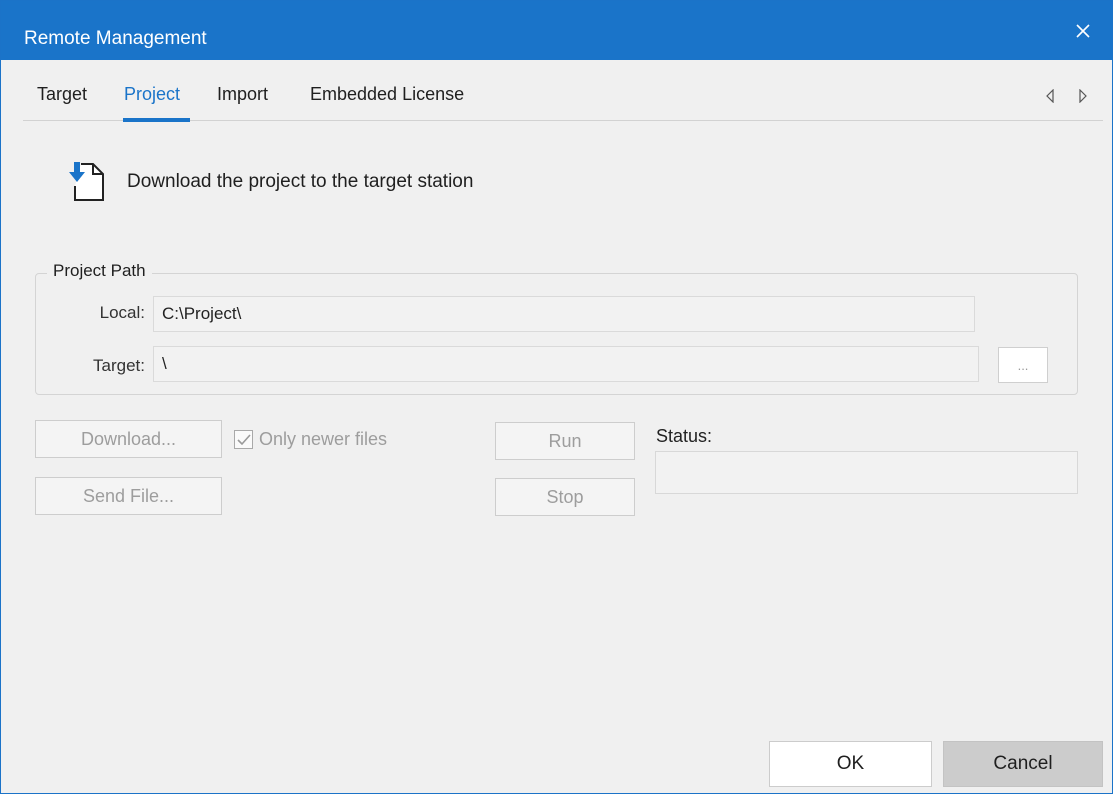 This screenshot has height=794, width=1113. I want to click on tab-scroll-right-button, so click(1083, 96).